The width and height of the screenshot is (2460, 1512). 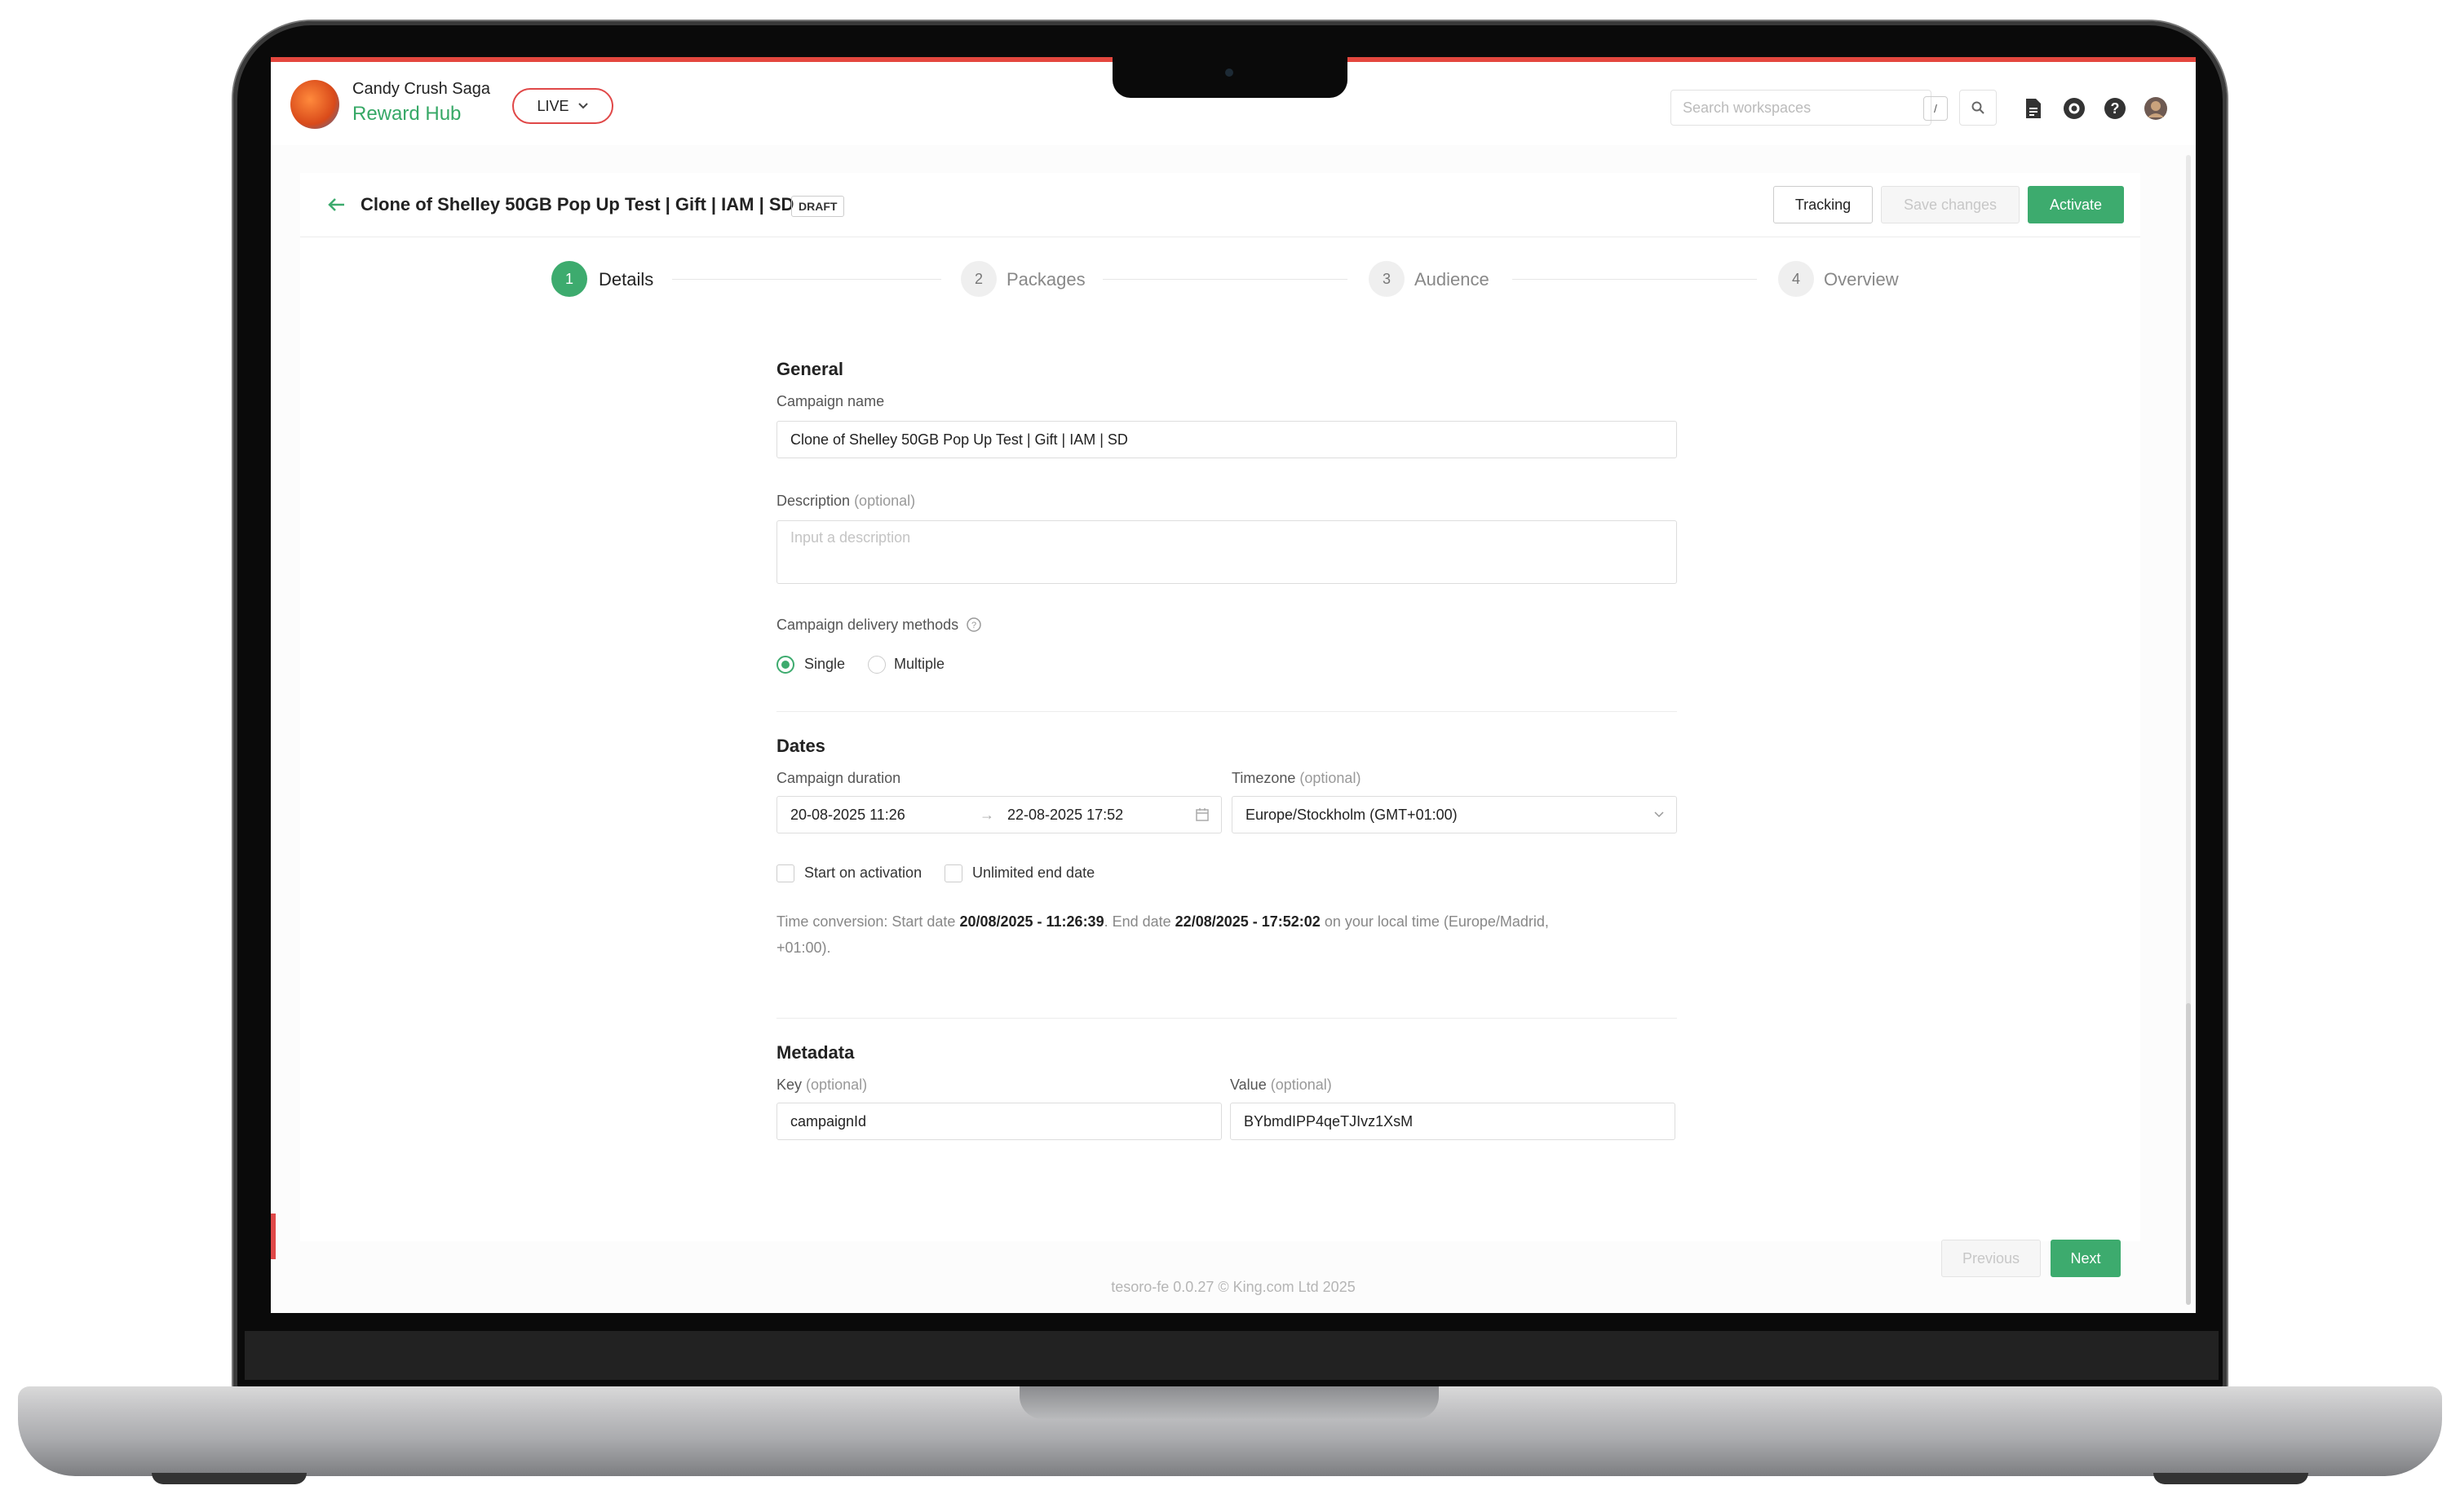 I want to click on search-input: Search workspaces, so click(x=1801, y=108).